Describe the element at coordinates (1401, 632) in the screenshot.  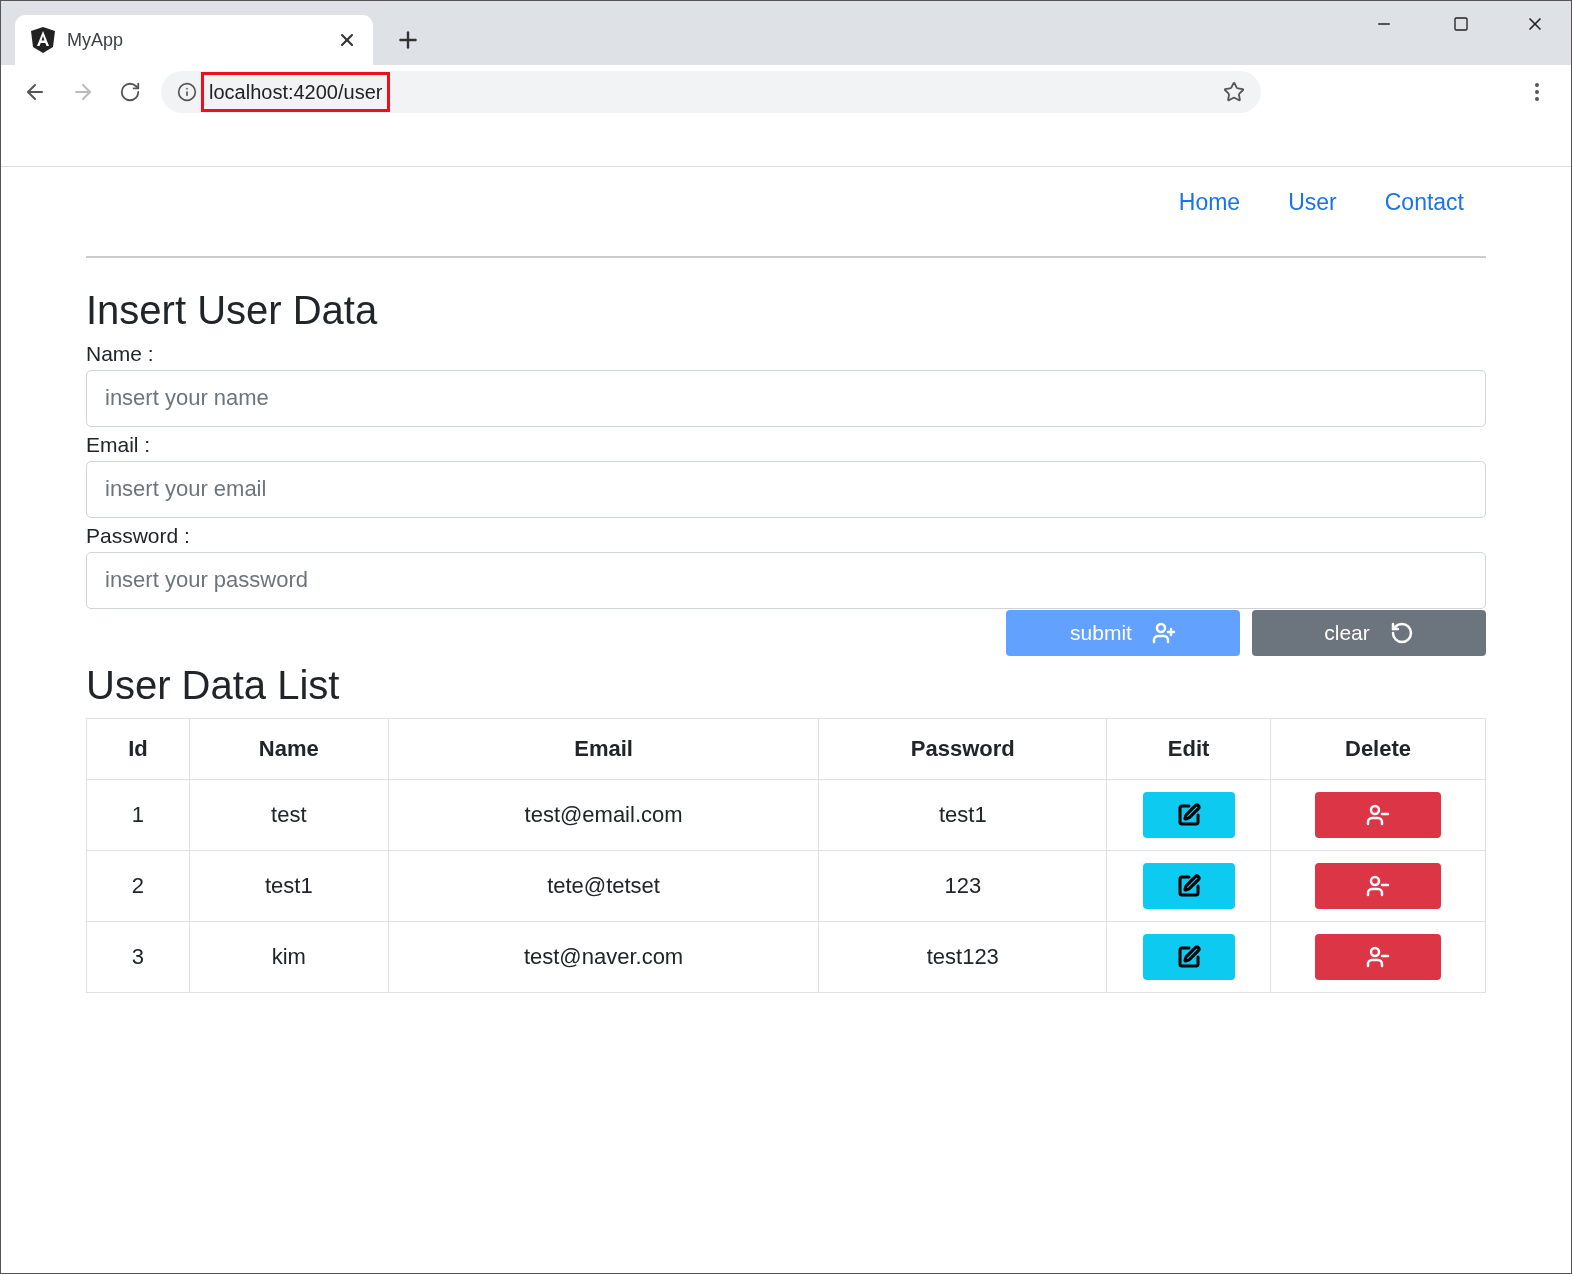
I see `undo-icon` at that location.